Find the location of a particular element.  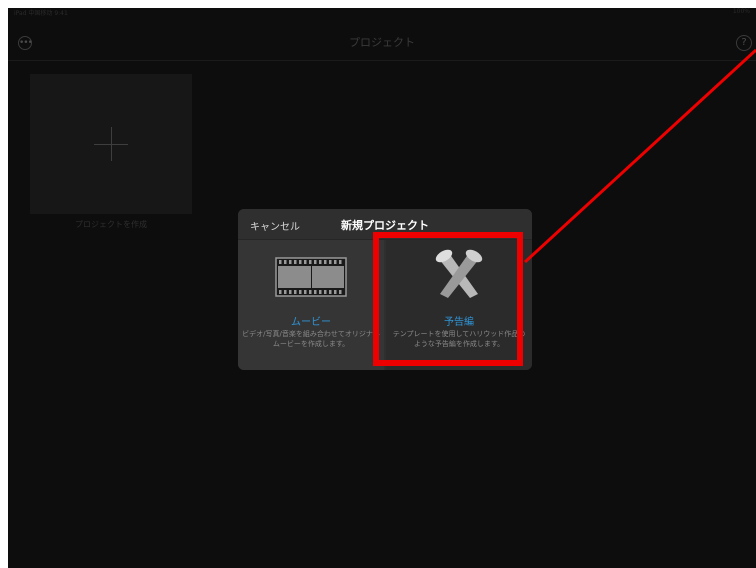

annotation-arrow is located at coordinates (639, 156).